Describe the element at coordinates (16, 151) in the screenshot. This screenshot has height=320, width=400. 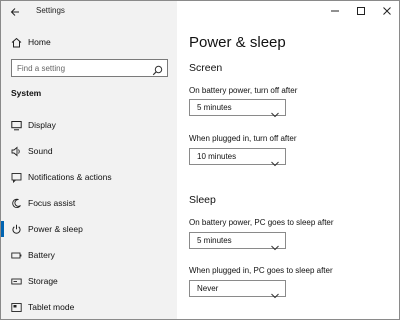
I see `sound-icon` at that location.